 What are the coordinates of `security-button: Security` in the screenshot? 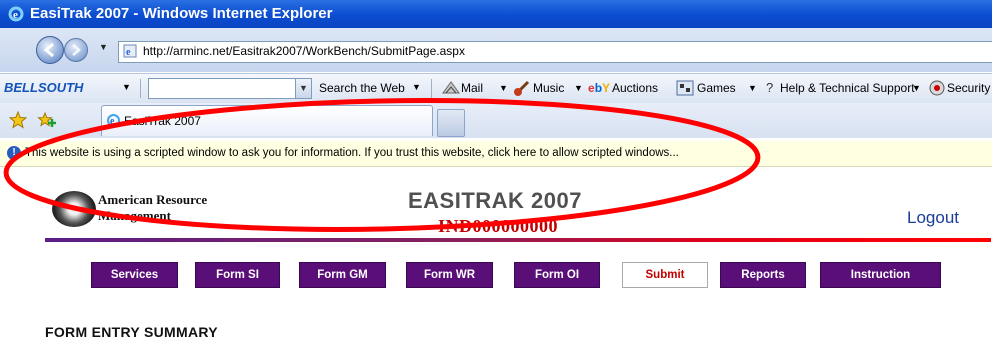 It's located at (959, 90).